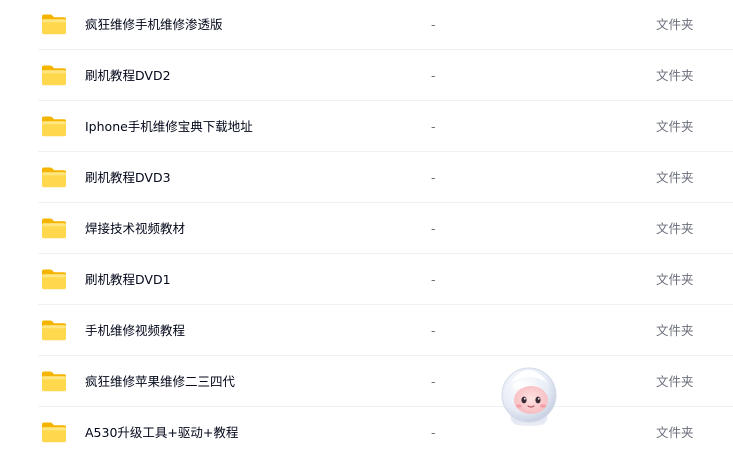 The width and height of the screenshot is (733, 458). I want to click on file-row: A530升级工具+驱动+教程 - 文件夹, so click(366, 432).